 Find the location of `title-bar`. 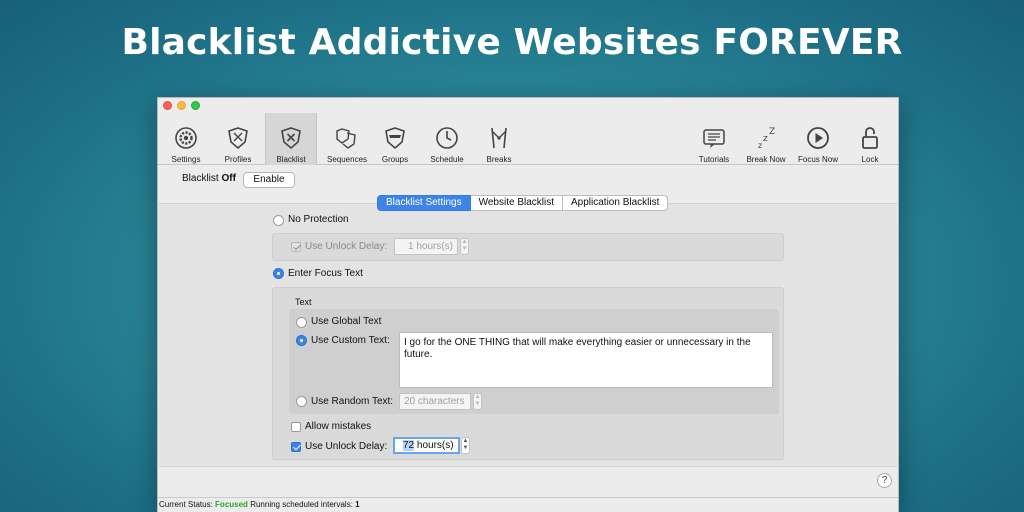

title-bar is located at coordinates (528, 105).